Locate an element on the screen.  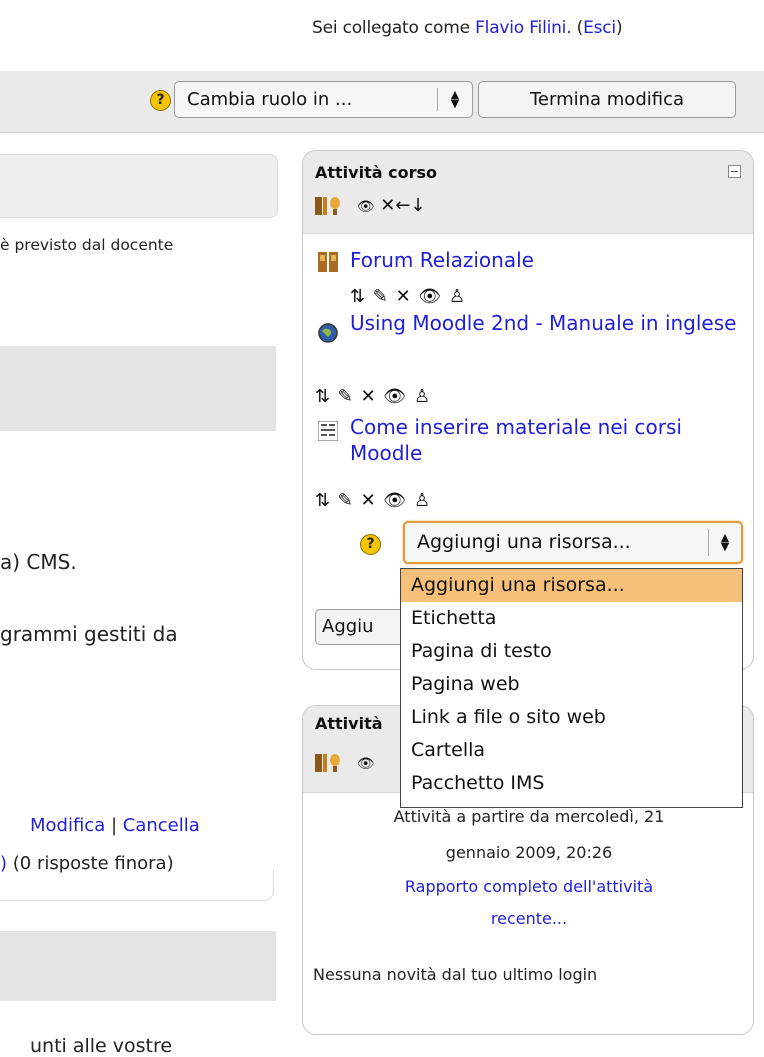
finish-editing-button: Termina modifica is located at coordinates (607, 99).